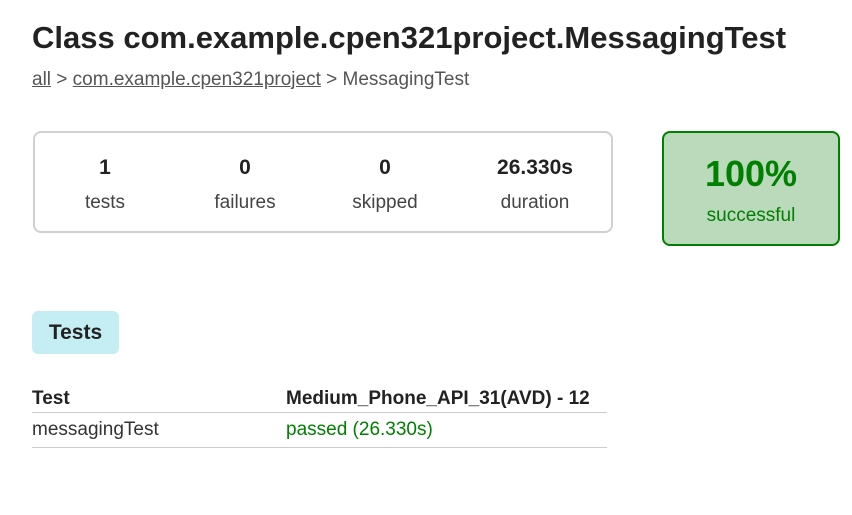 This screenshot has height=515, width=852. Describe the element at coordinates (385, 182) in the screenshot. I see `stat-skipped: 0 skipped` at that location.